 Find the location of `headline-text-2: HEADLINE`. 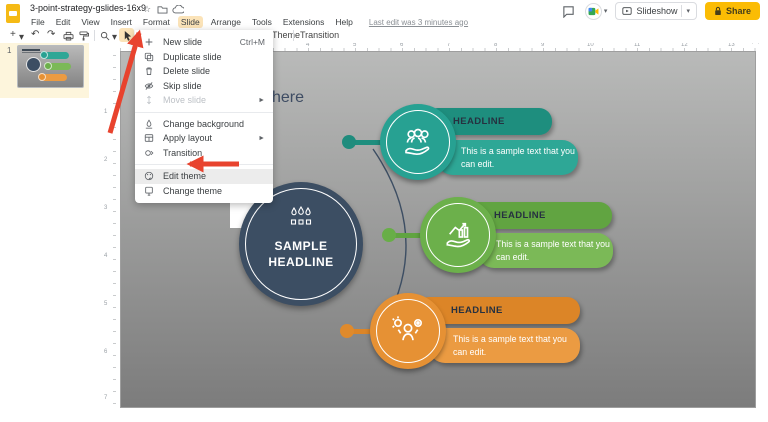

headline-text-2: HEADLINE is located at coordinates (520, 215).